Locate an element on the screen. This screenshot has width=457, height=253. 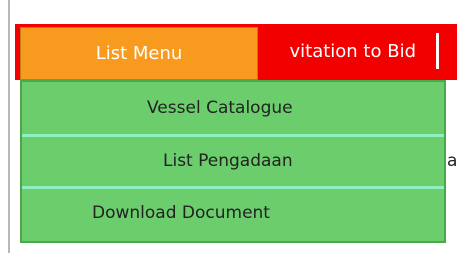
nav-tab-invitation-to-bid: vitation to Bid is located at coordinates (345, 52).